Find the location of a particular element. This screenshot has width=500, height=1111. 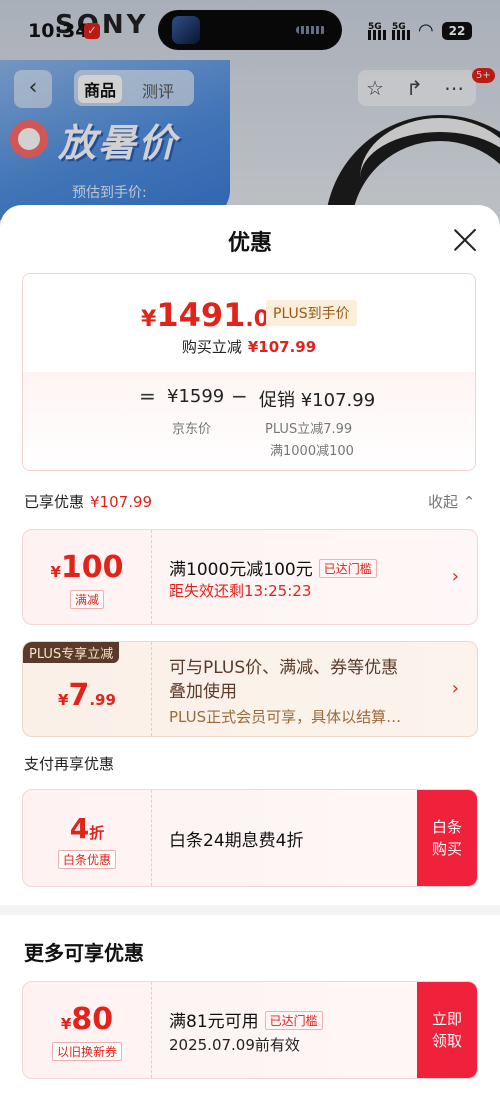

coupon-type-label: 以旧换新券 is located at coordinates (87, 1051).